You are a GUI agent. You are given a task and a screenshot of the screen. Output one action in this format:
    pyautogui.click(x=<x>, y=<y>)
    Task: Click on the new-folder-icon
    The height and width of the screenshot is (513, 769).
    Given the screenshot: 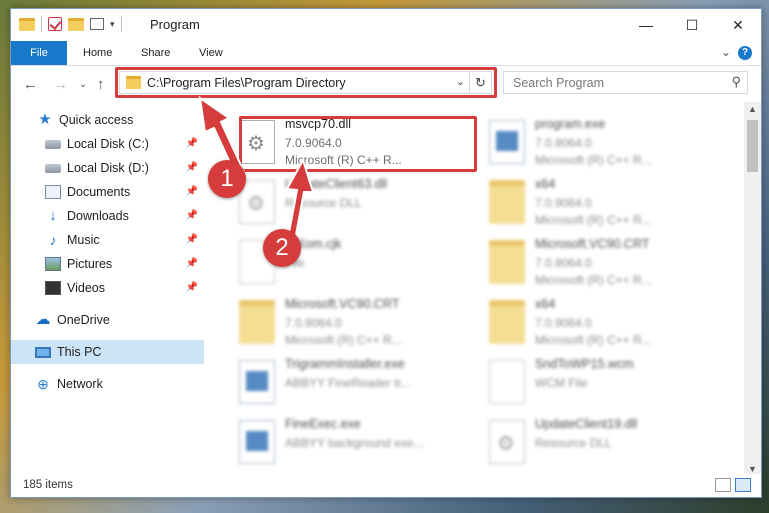 What is the action you would take?
    pyautogui.click(x=76, y=24)
    